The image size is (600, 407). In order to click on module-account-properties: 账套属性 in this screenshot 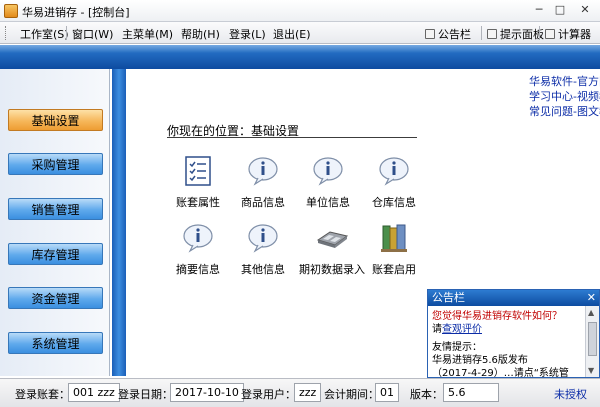, I will do `click(198, 182)`.